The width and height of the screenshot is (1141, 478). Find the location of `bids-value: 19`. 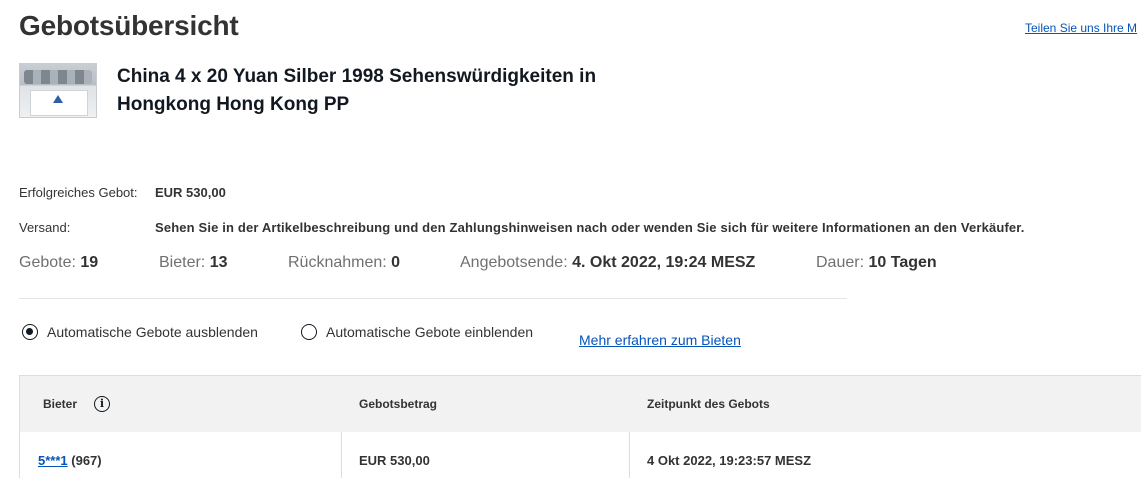

bids-value: 19 is located at coordinates (89, 262).